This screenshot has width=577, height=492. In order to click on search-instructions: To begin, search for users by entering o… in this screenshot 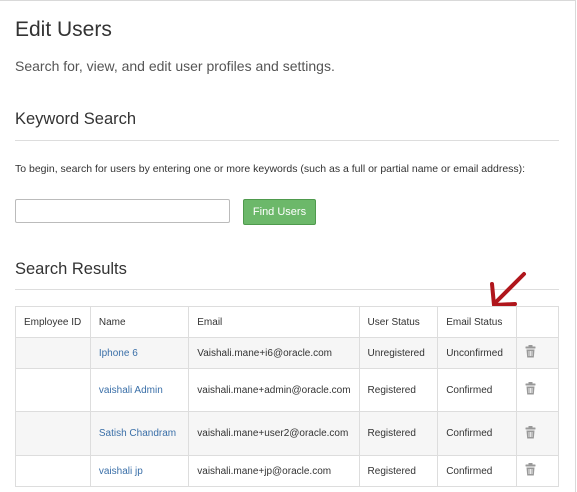, I will do `click(270, 169)`.